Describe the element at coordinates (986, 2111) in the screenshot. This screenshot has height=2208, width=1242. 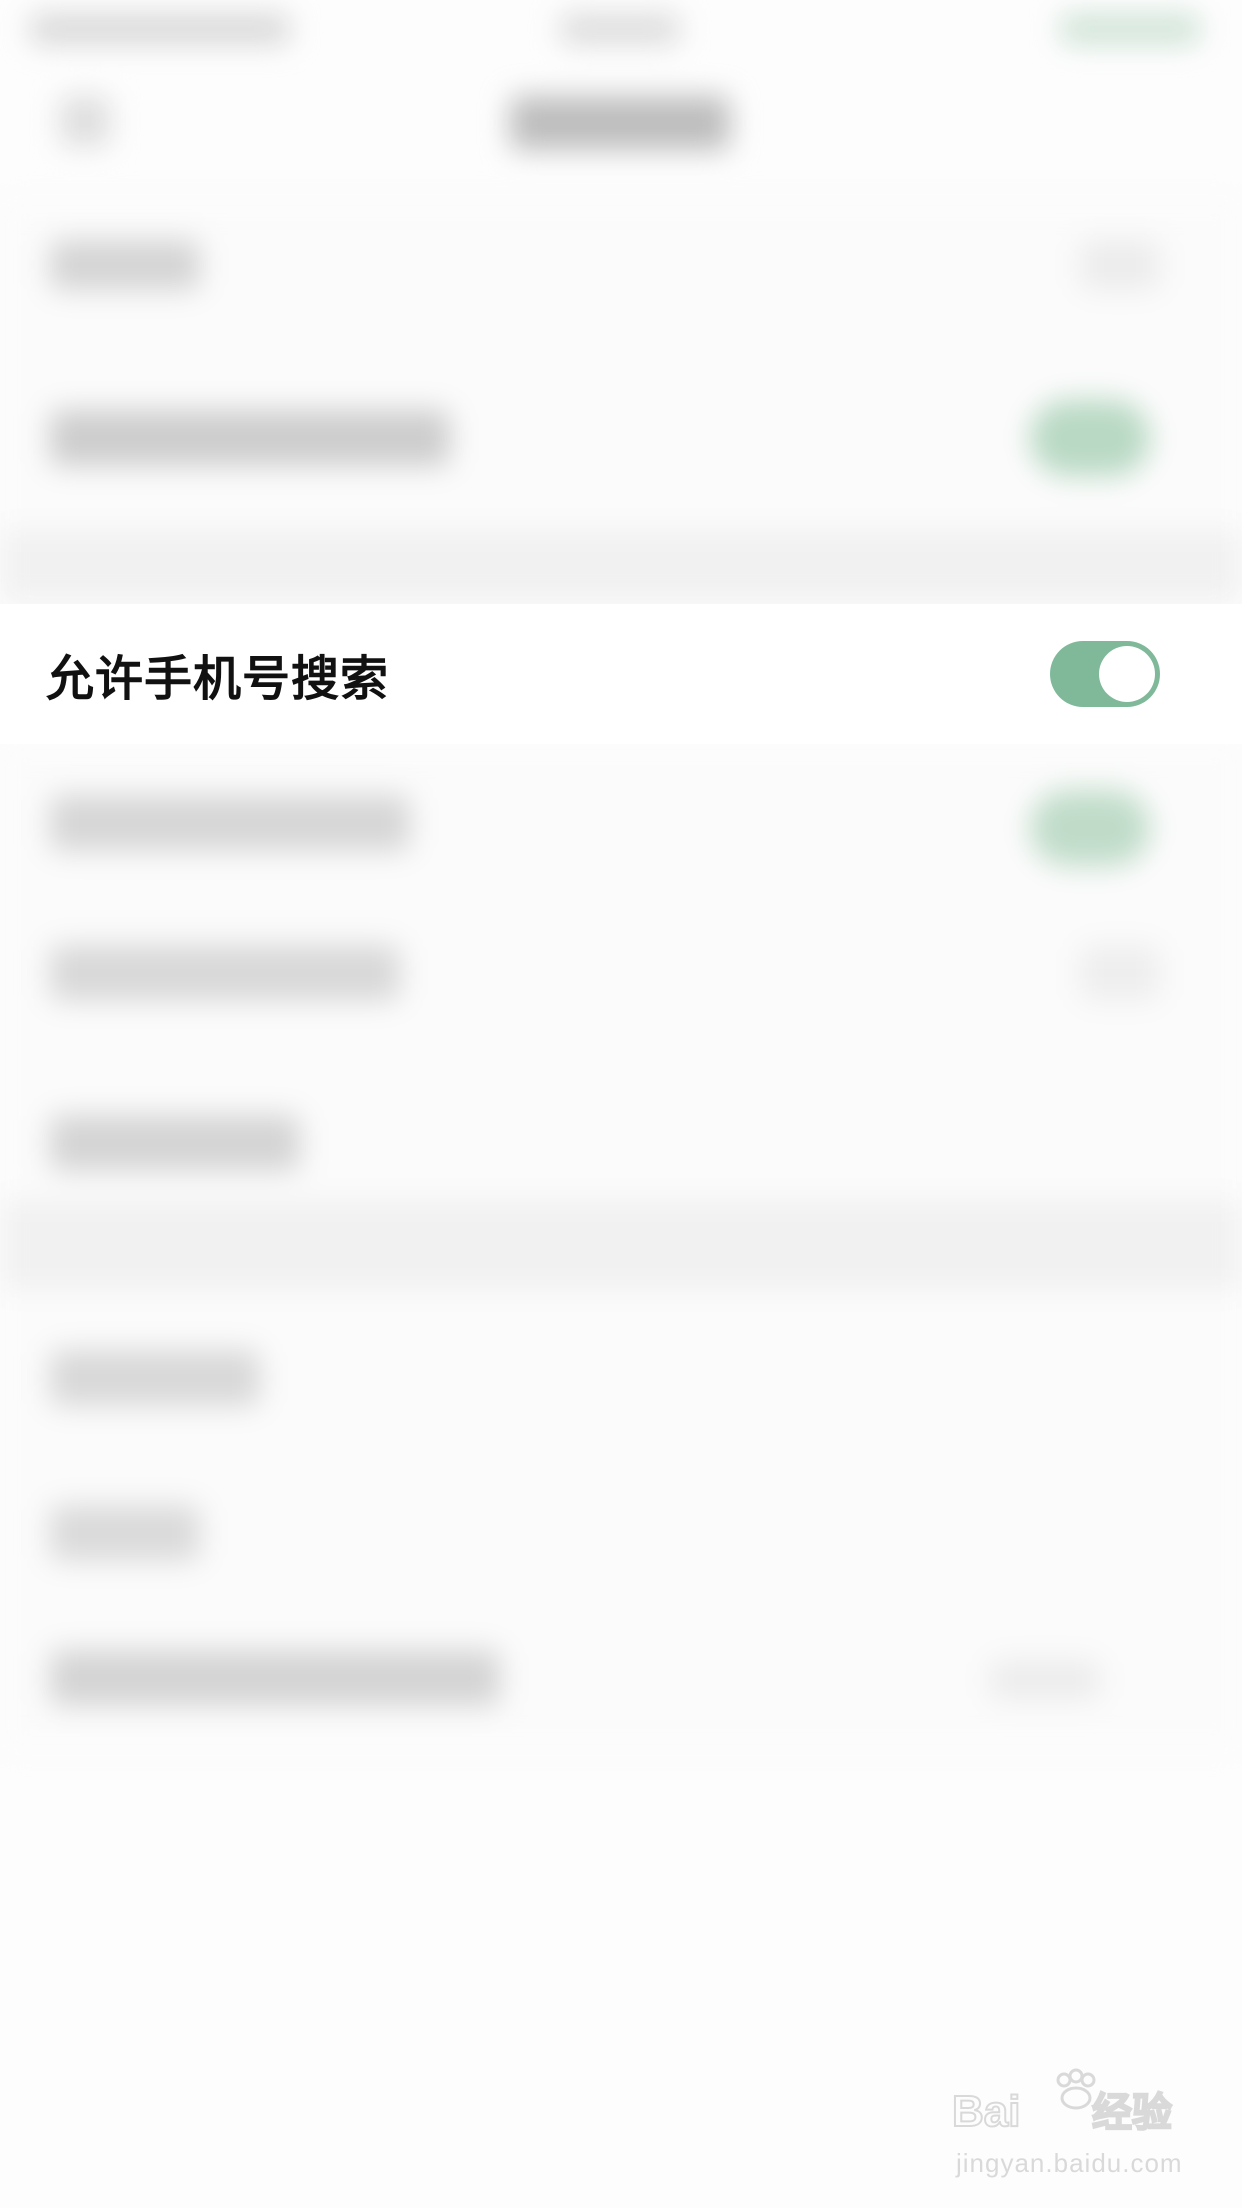
I see `svg-text: Bai` at that location.